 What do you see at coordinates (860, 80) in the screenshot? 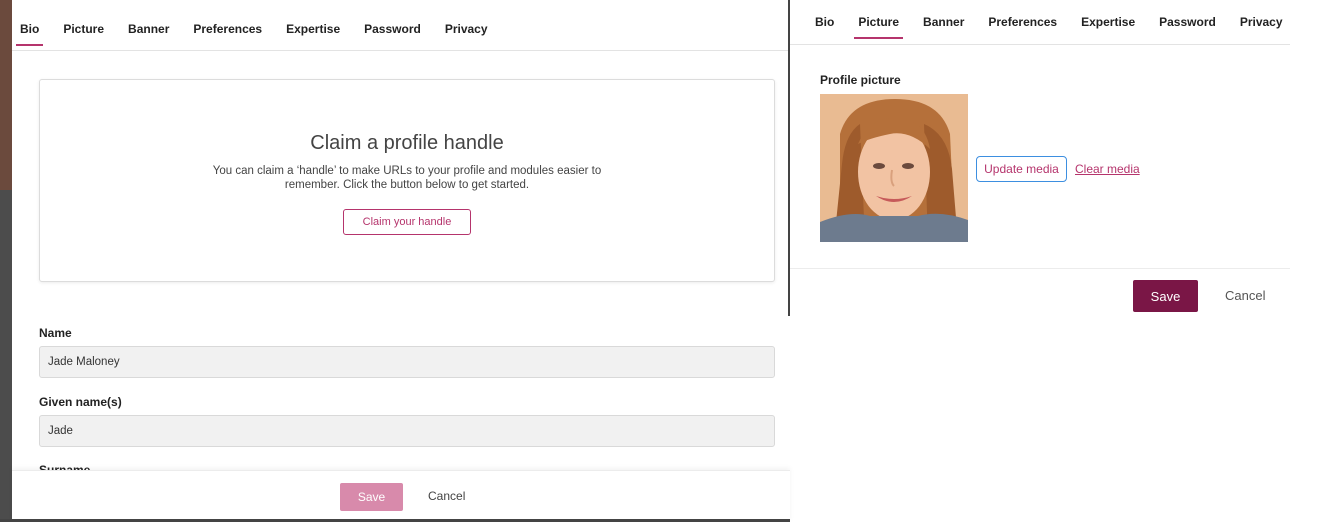
I see `profile-picture-label: Profile picture` at bounding box center [860, 80].